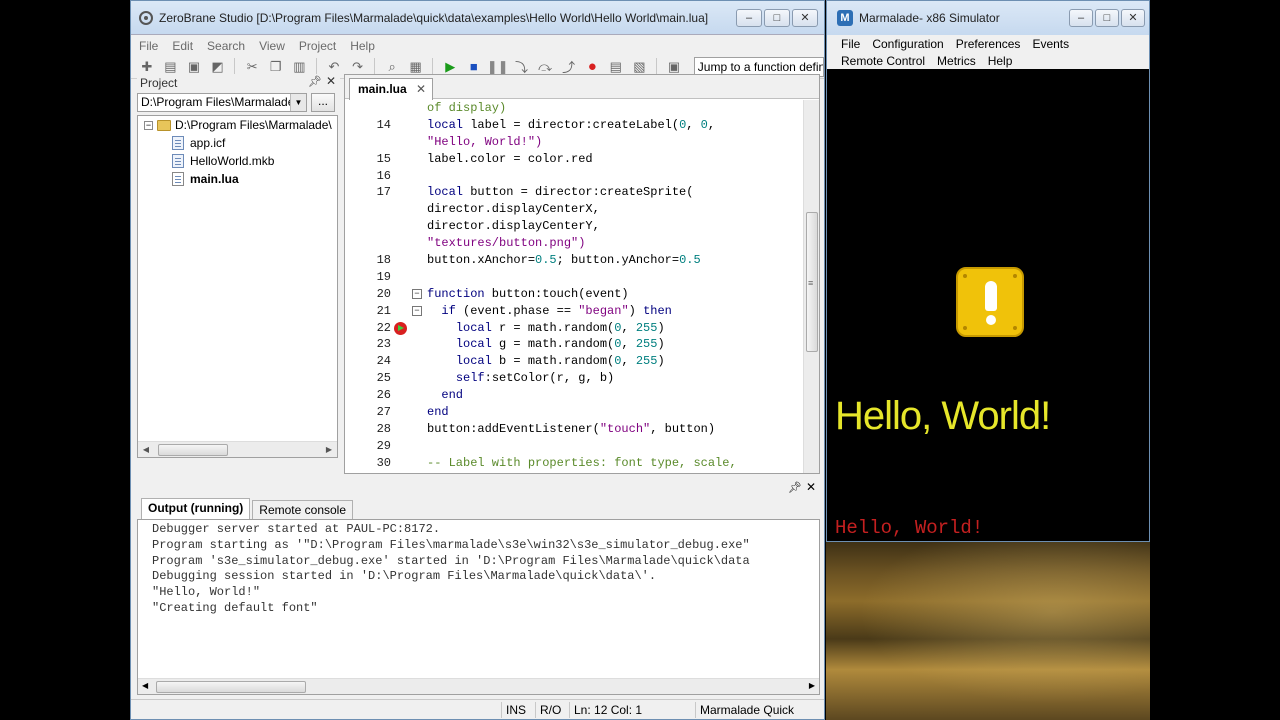 The width and height of the screenshot is (1280, 720). What do you see at coordinates (298, 102) in the screenshot?
I see `chevron-down-icon: ▼` at bounding box center [298, 102].